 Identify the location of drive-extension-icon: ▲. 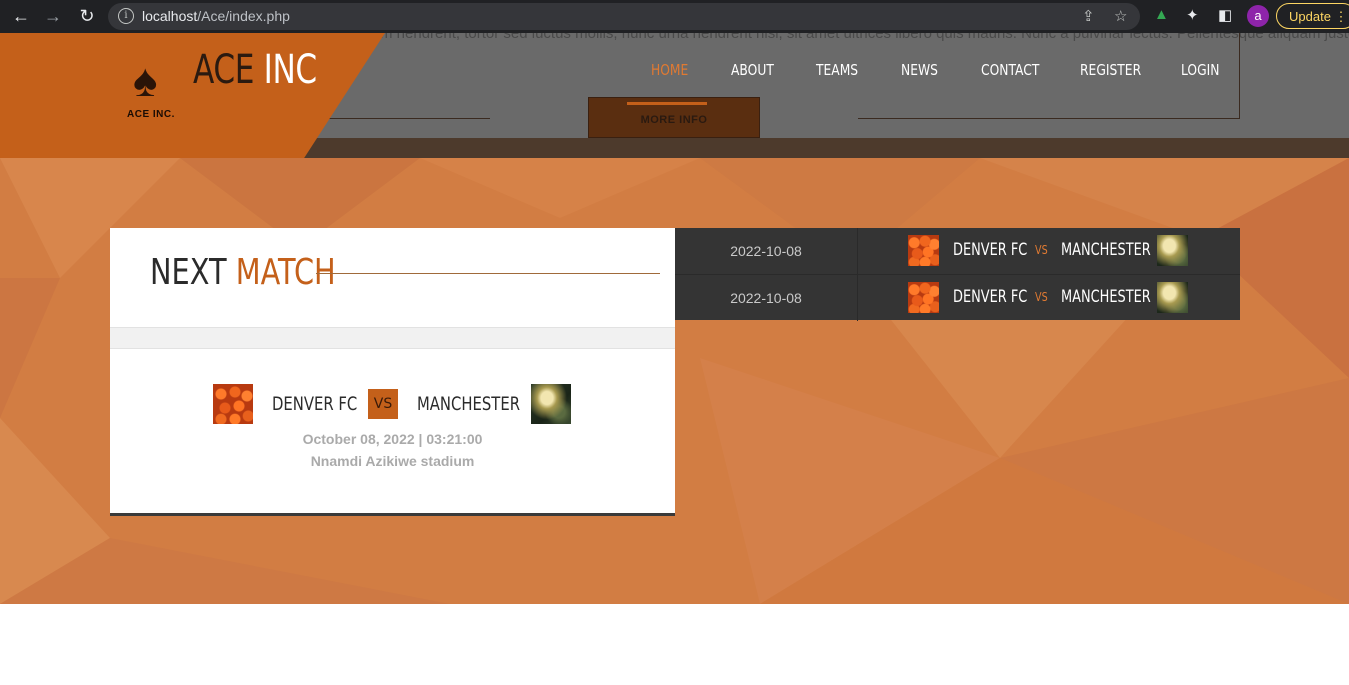
(1161, 14).